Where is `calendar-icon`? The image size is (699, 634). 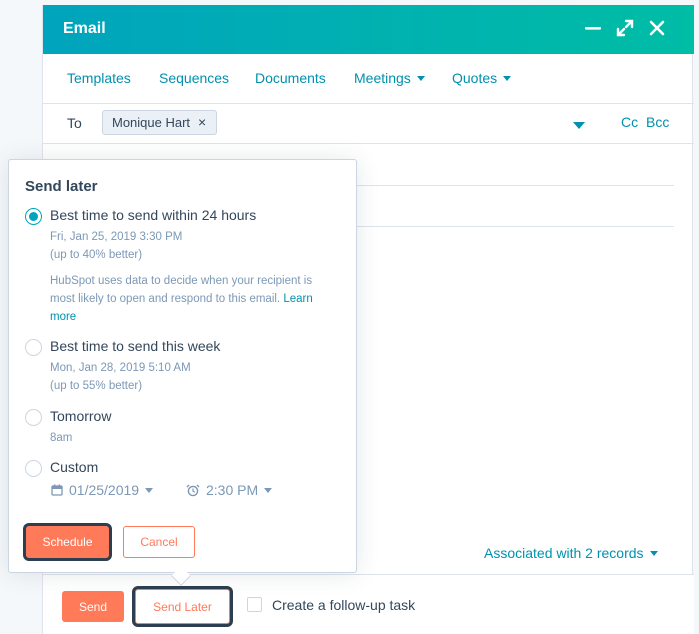
calendar-icon is located at coordinates (57, 490).